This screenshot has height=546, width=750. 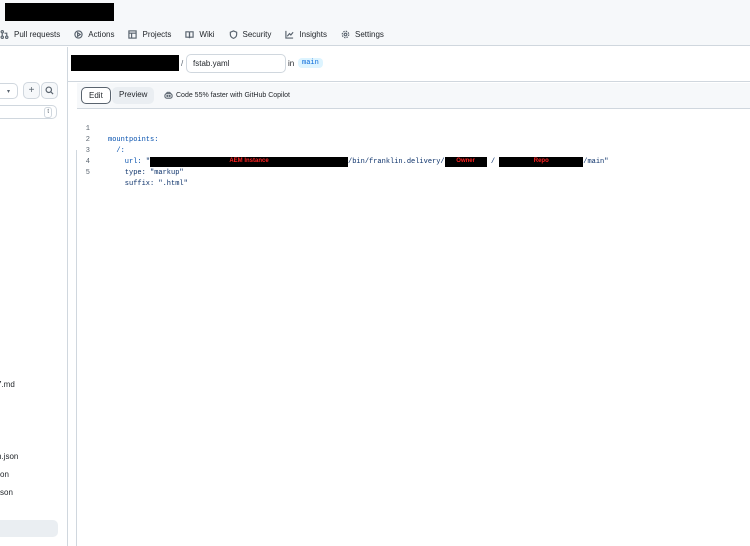 I want to click on file-tree-item: 7.md, so click(x=7, y=384).